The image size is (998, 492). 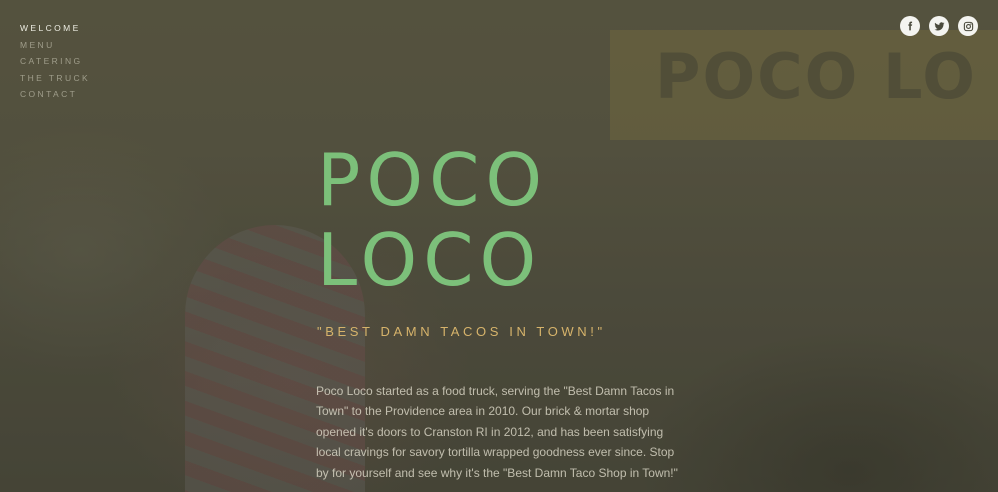 What do you see at coordinates (55, 30) in the screenshot?
I see `nav-item-welcome: WELCOME` at bounding box center [55, 30].